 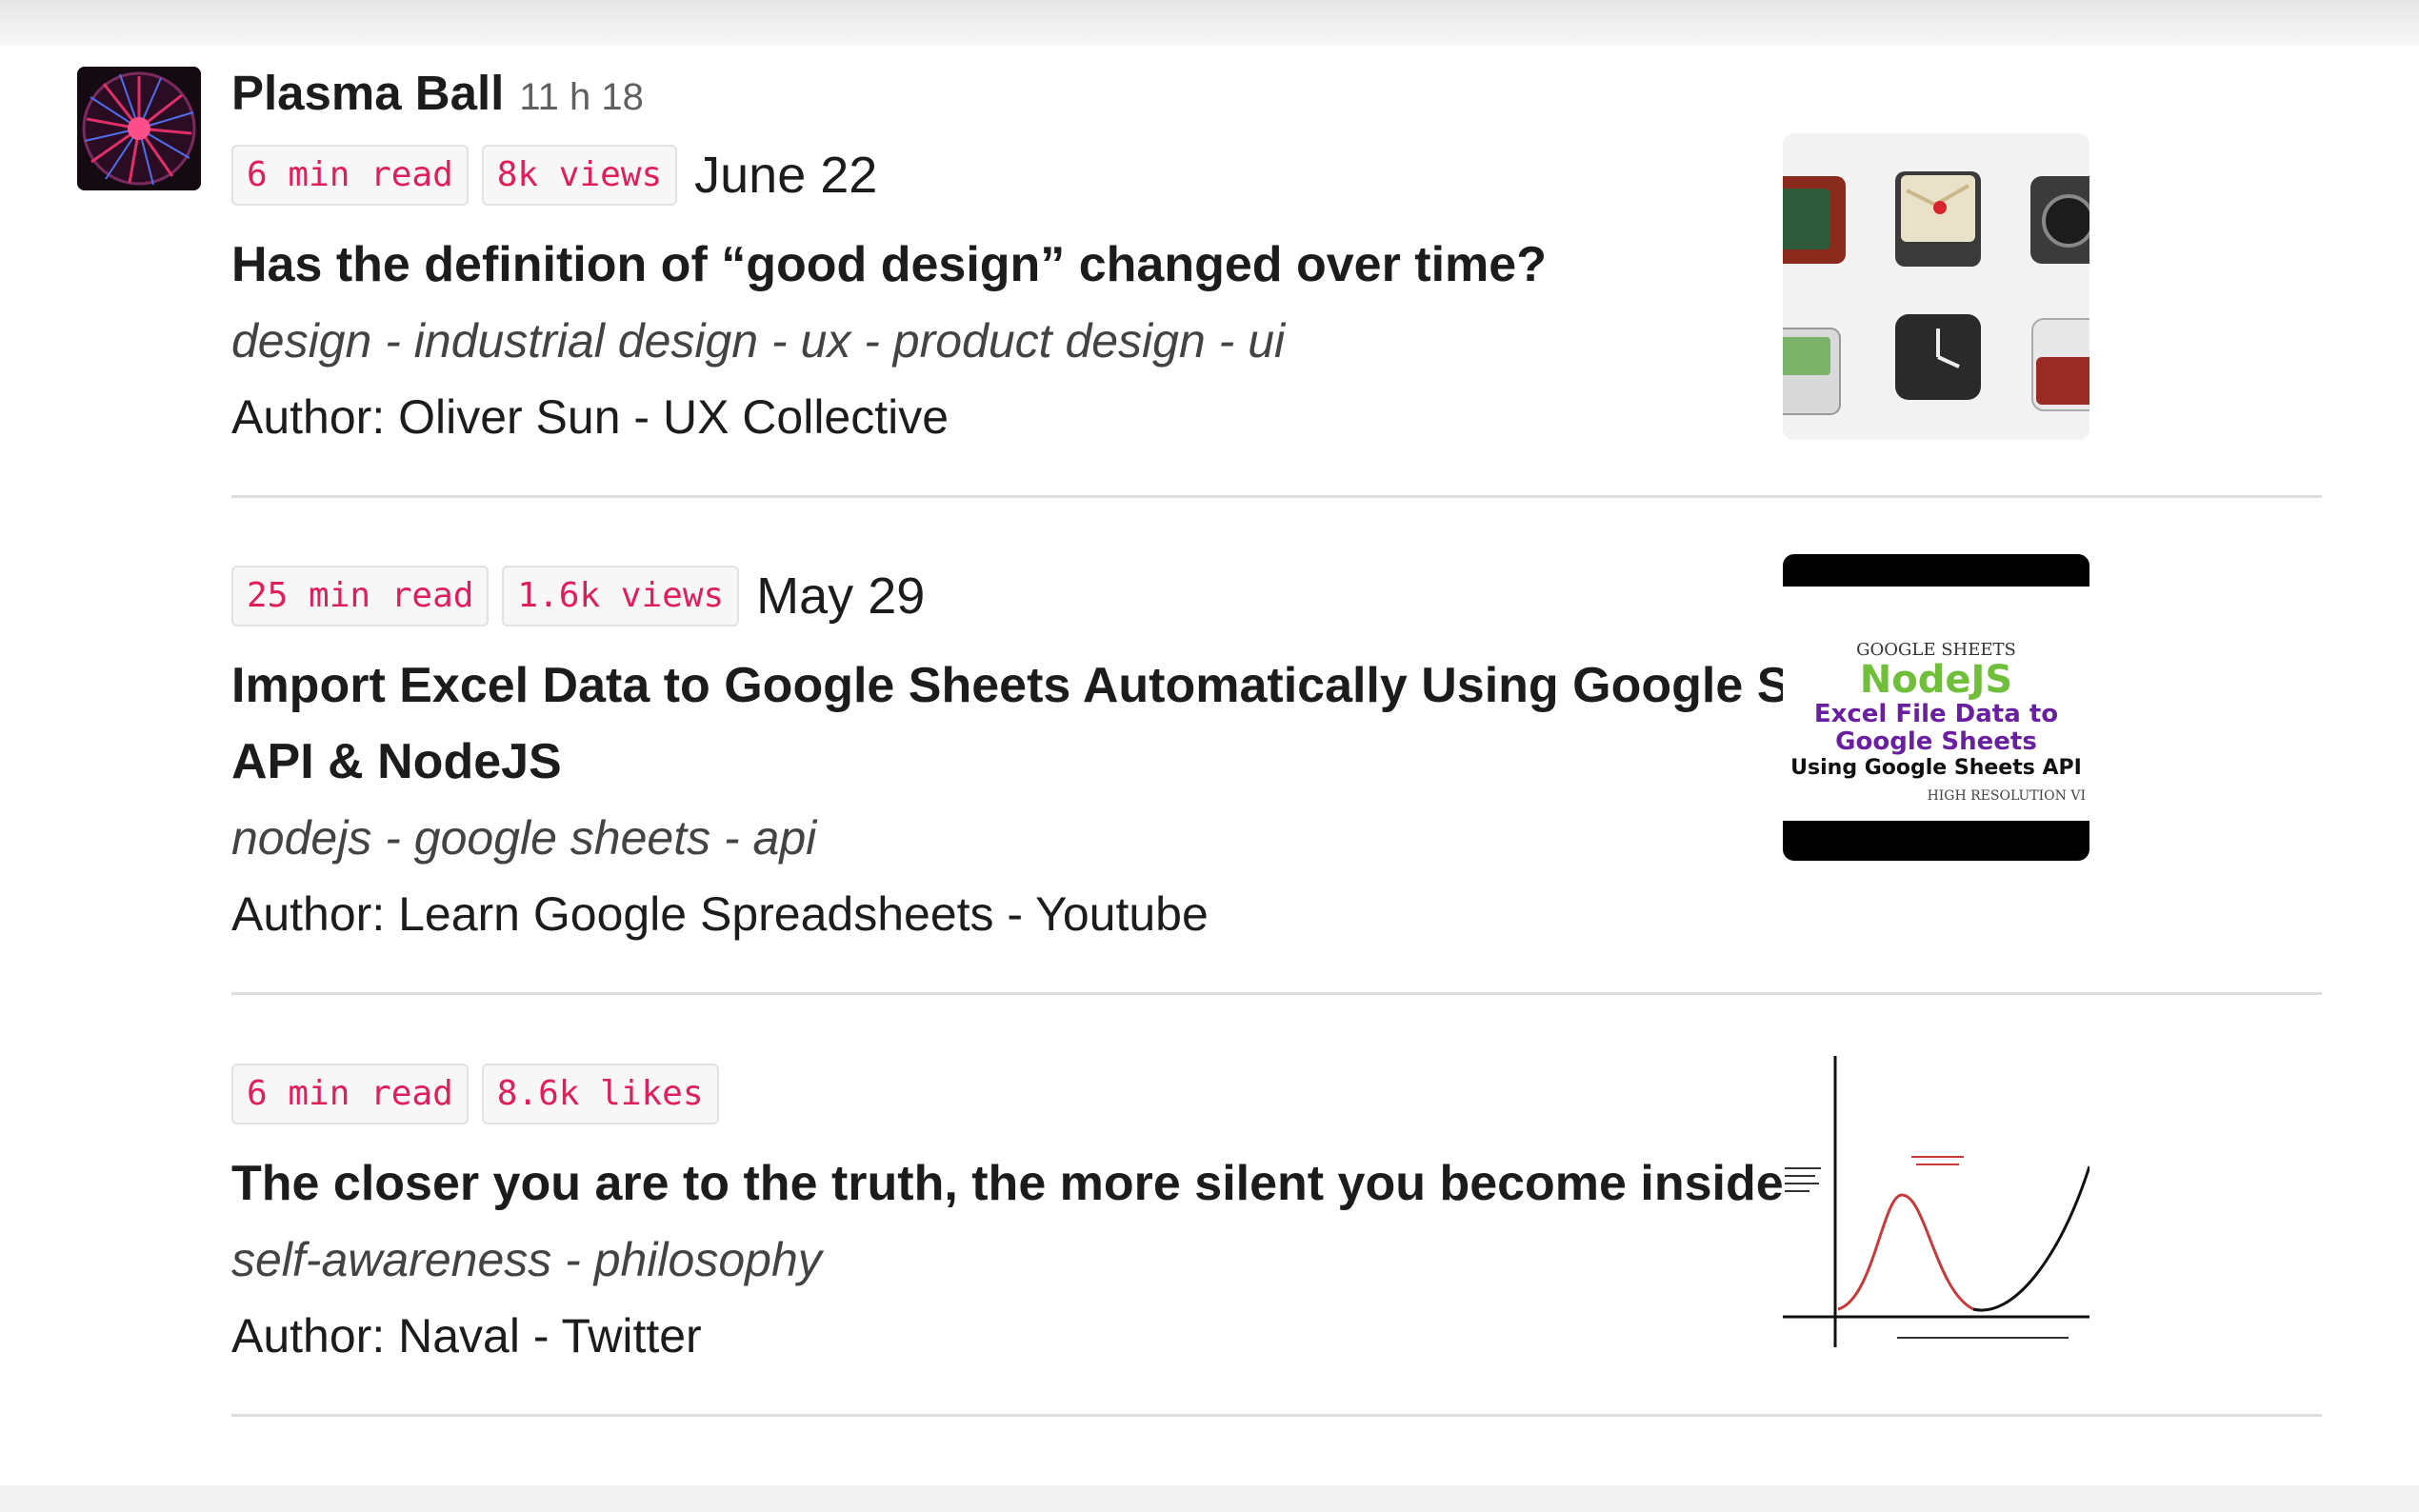 I want to click on thumbnail-line: Excel File Data to, so click(x=1936, y=714).